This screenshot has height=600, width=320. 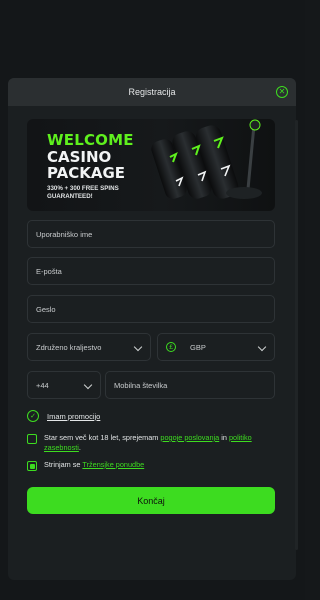 I want to click on check-circle-icon: ✓, so click(x=33, y=416).